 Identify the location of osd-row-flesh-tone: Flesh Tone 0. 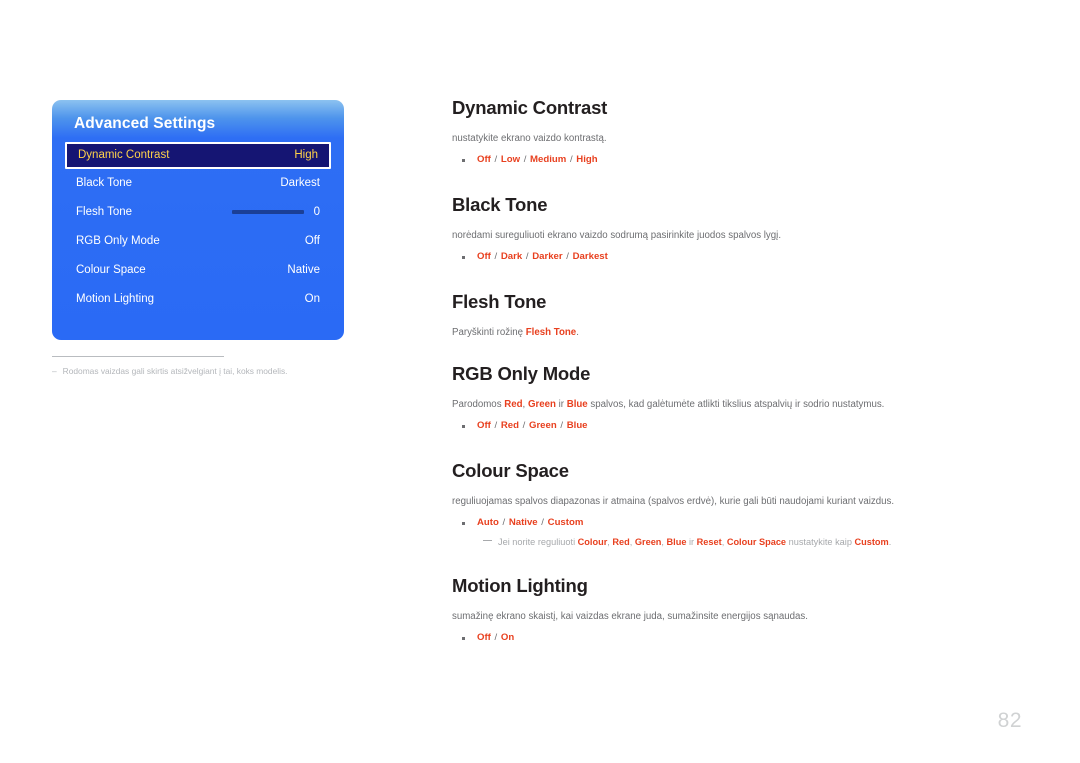
(198, 212).